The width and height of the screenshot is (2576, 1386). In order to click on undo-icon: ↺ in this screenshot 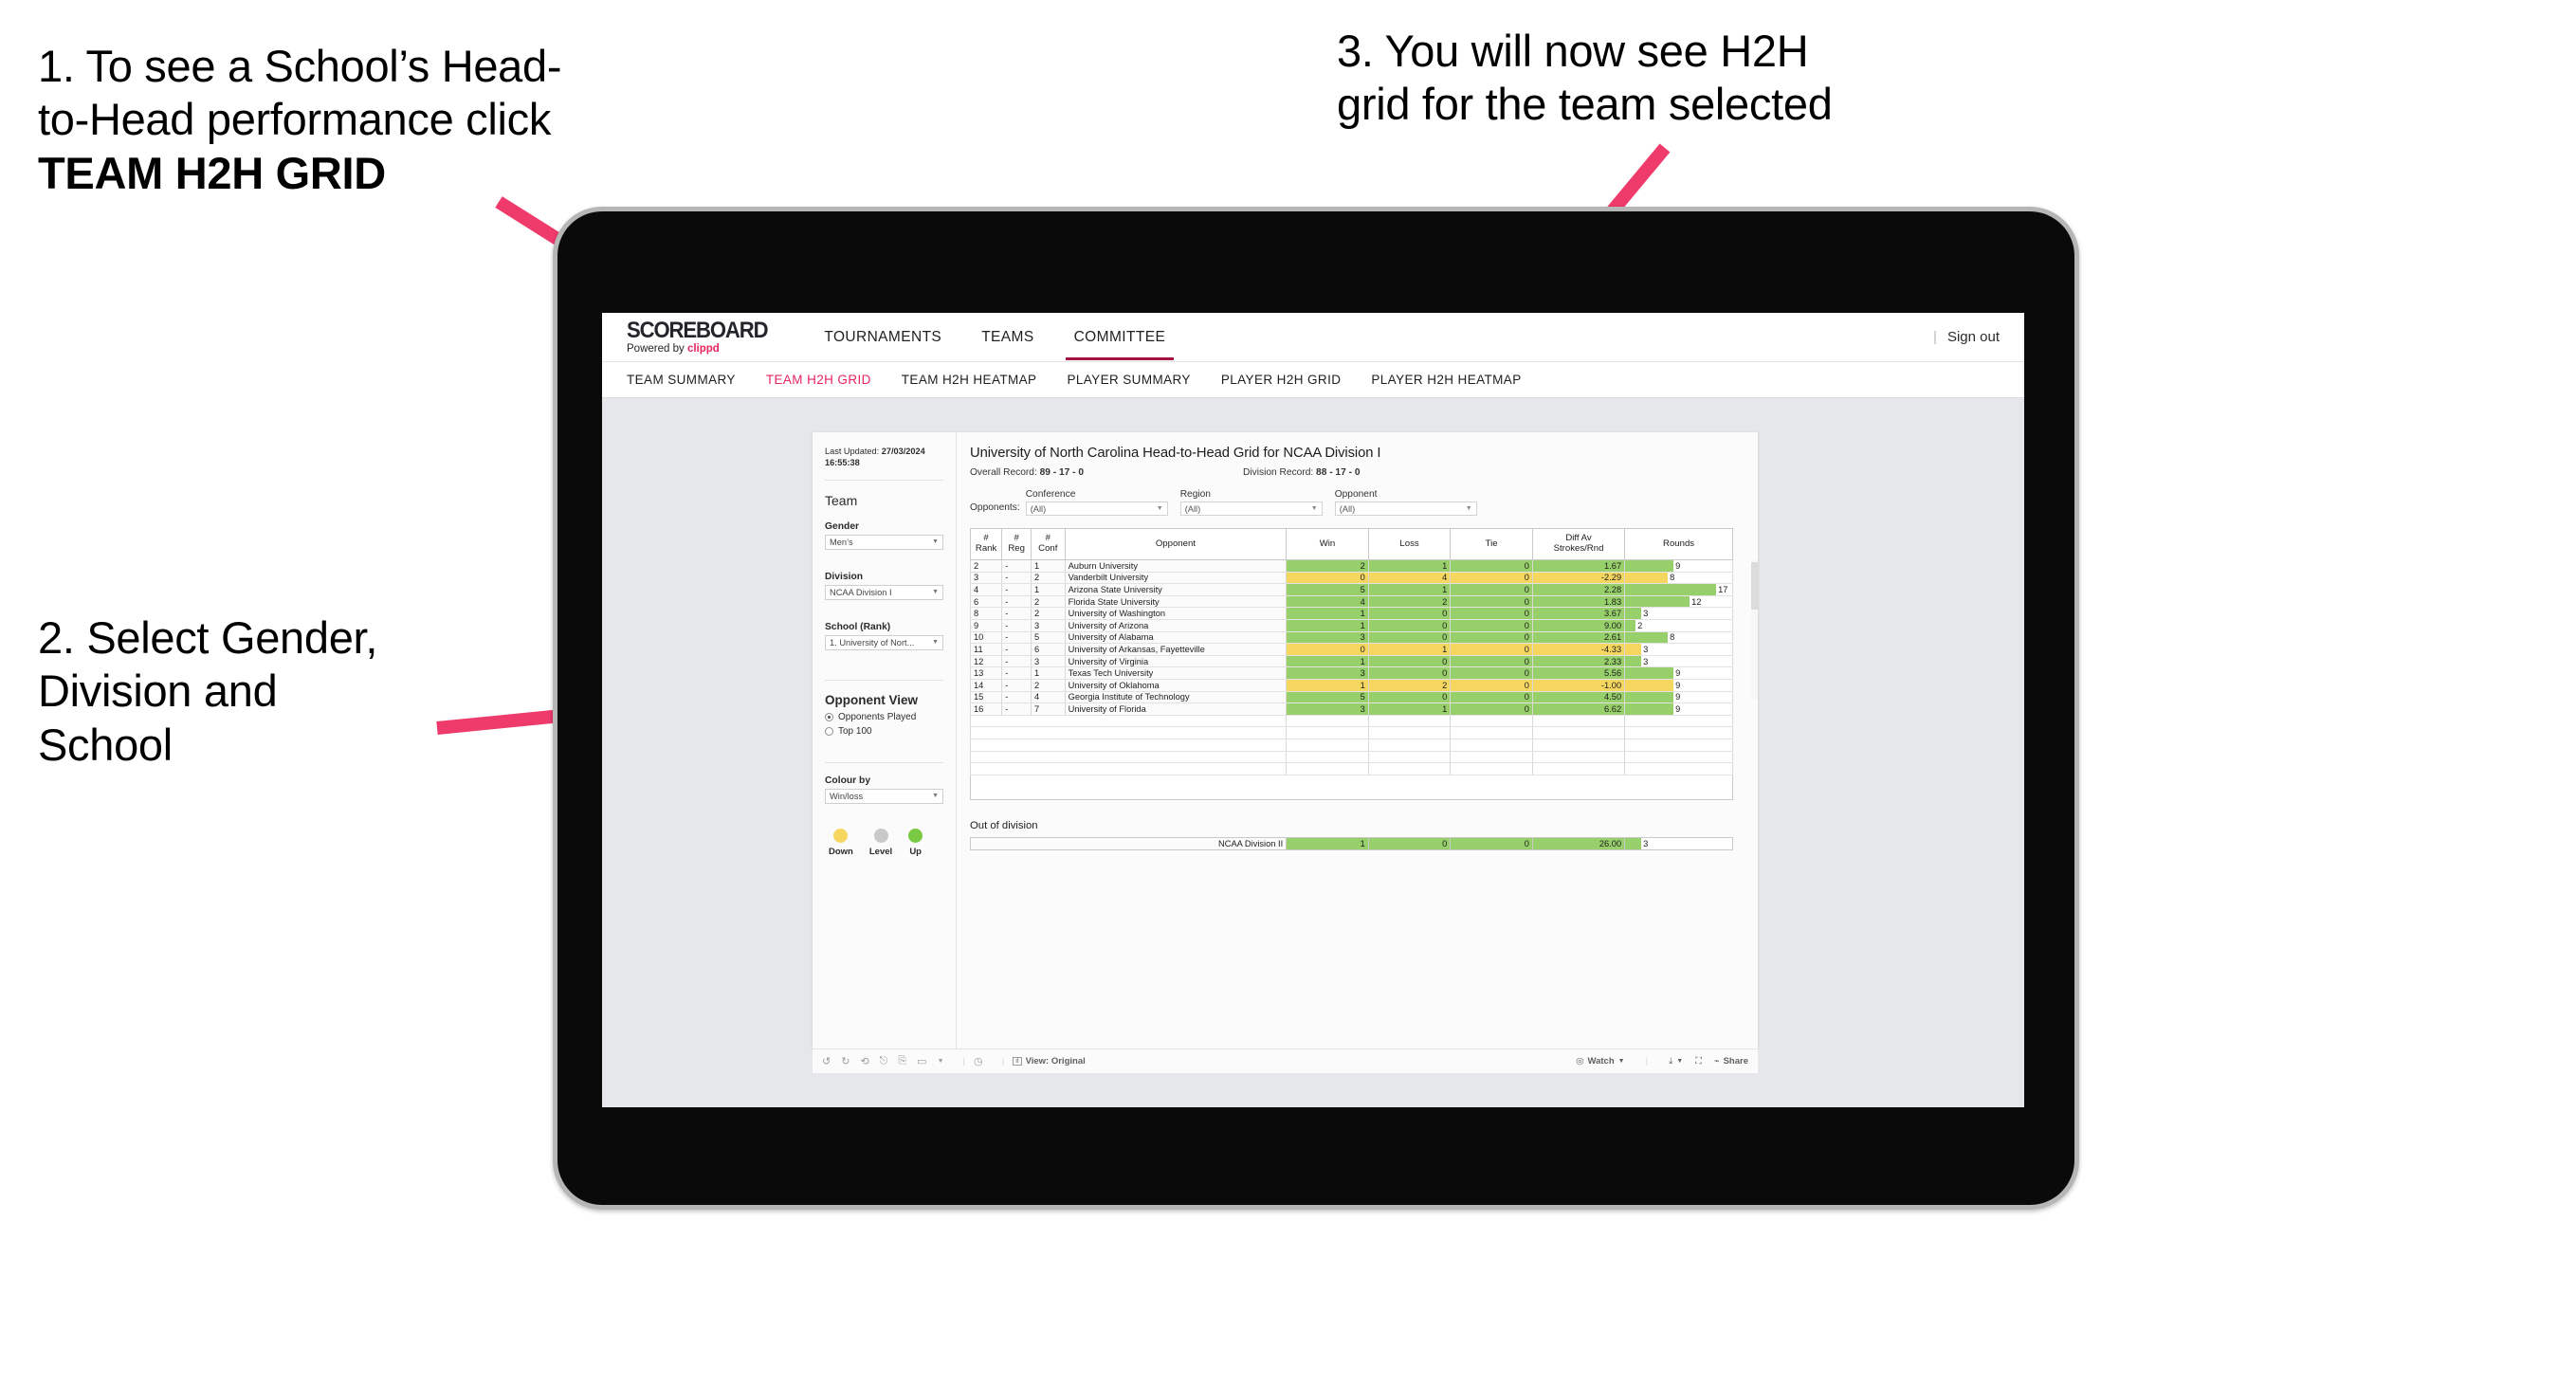, I will do `click(826, 1061)`.